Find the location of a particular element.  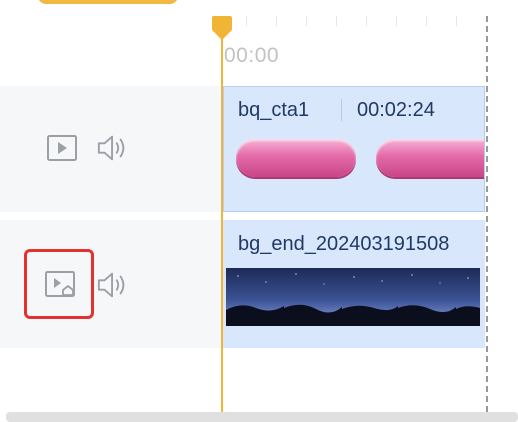

ruler-left-spacer is located at coordinates (111, 51).